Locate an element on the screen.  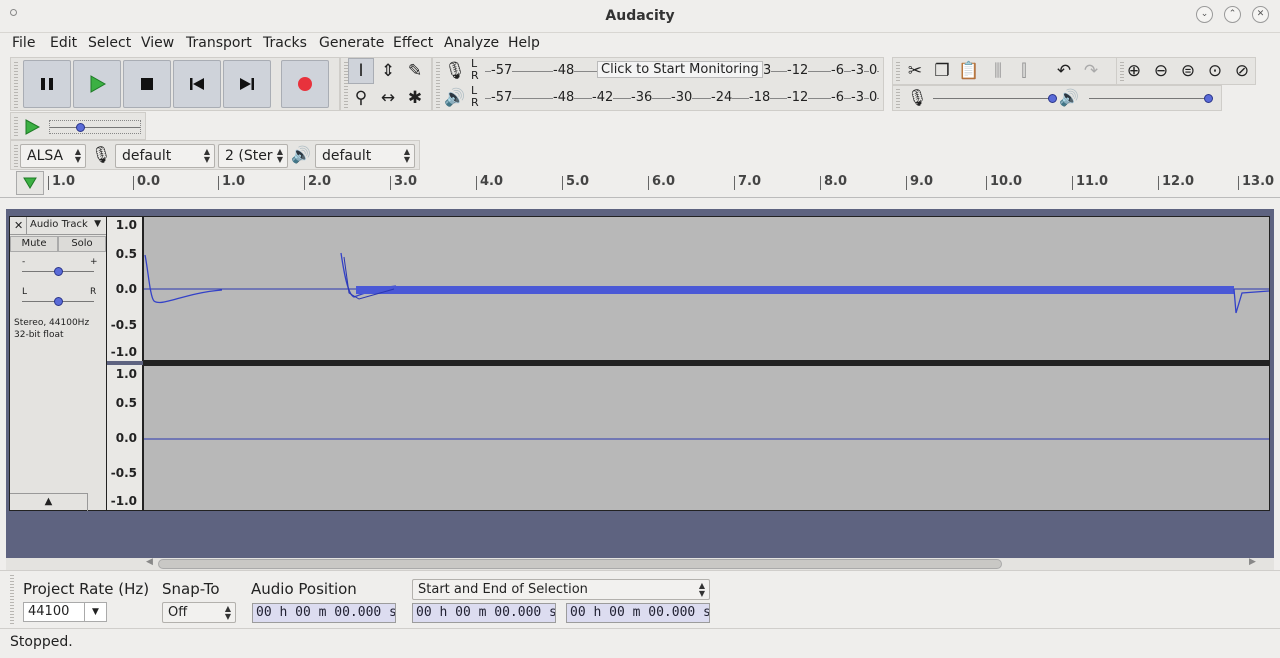
playback-meter-button: 🔊 is located at coordinates (455, 98).